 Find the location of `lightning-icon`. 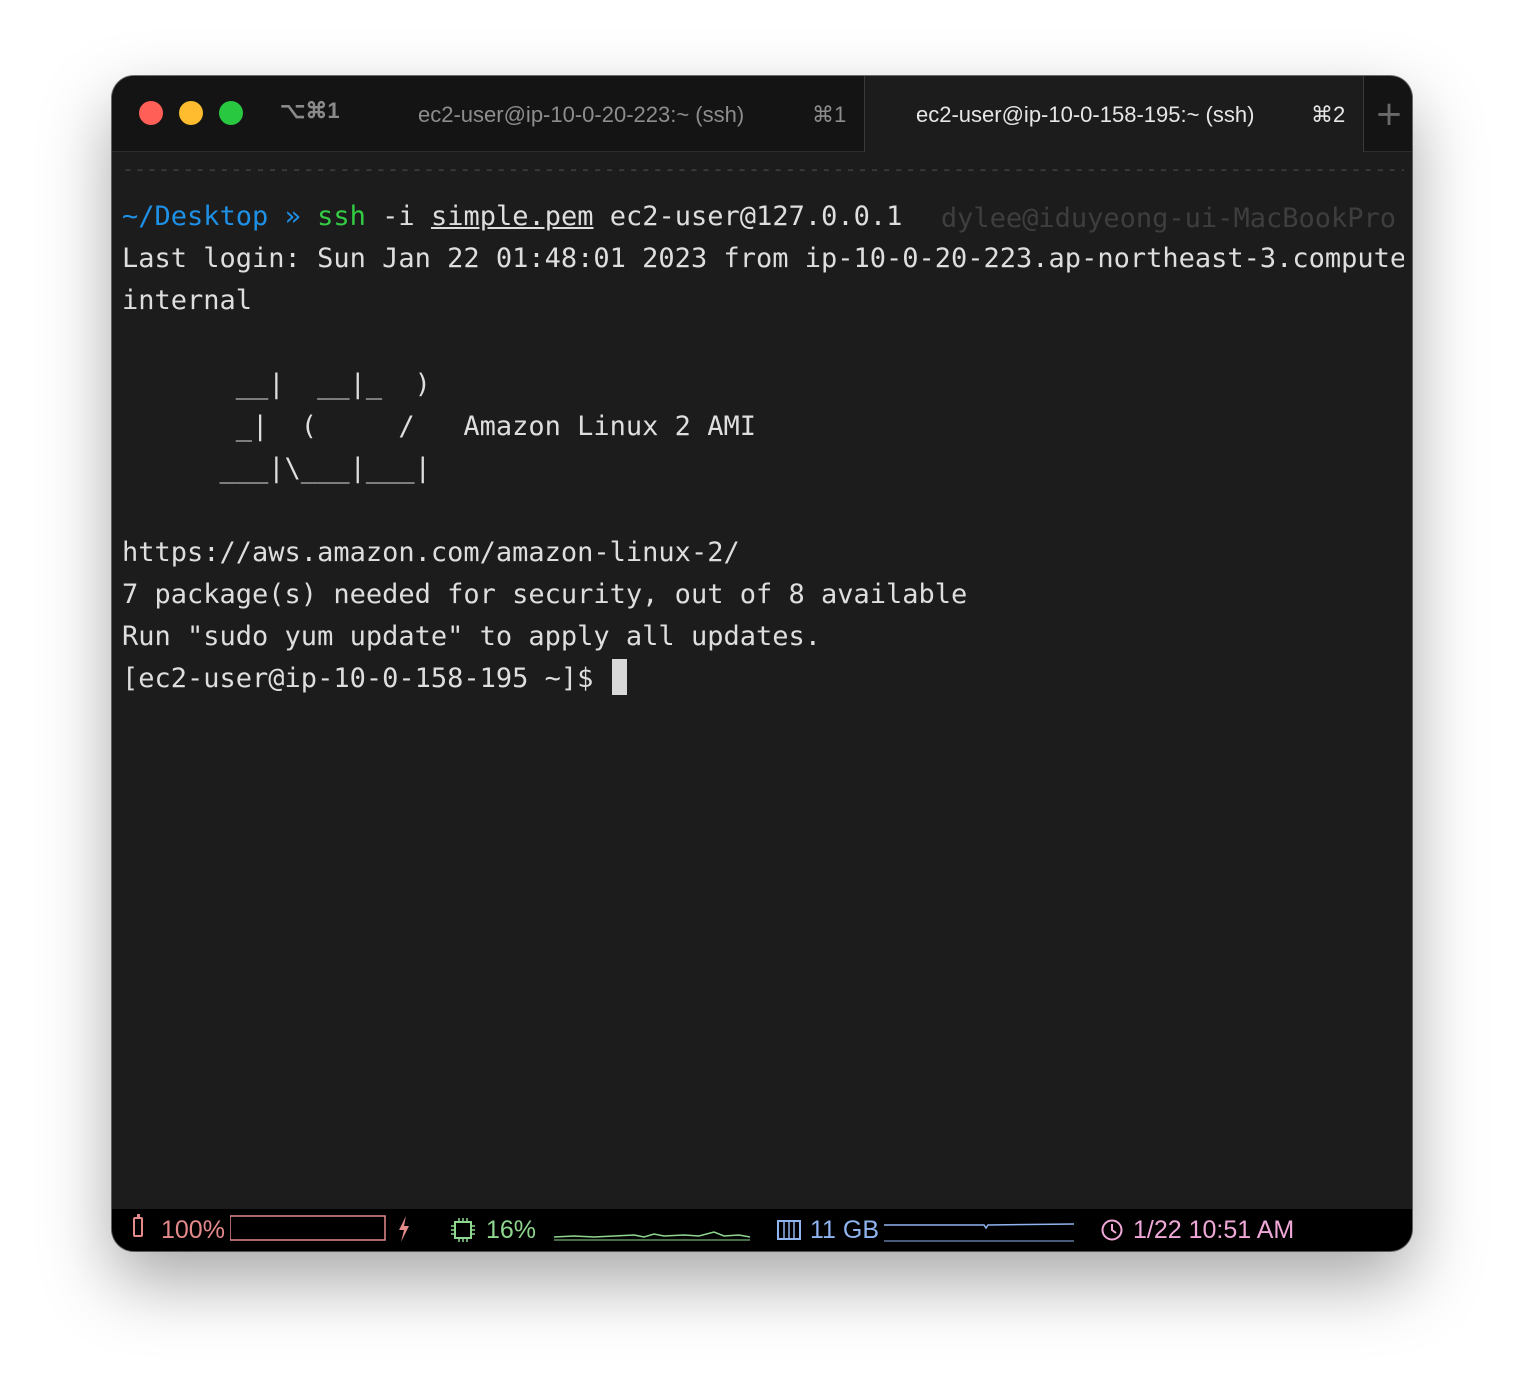

lightning-icon is located at coordinates (404, 1229).